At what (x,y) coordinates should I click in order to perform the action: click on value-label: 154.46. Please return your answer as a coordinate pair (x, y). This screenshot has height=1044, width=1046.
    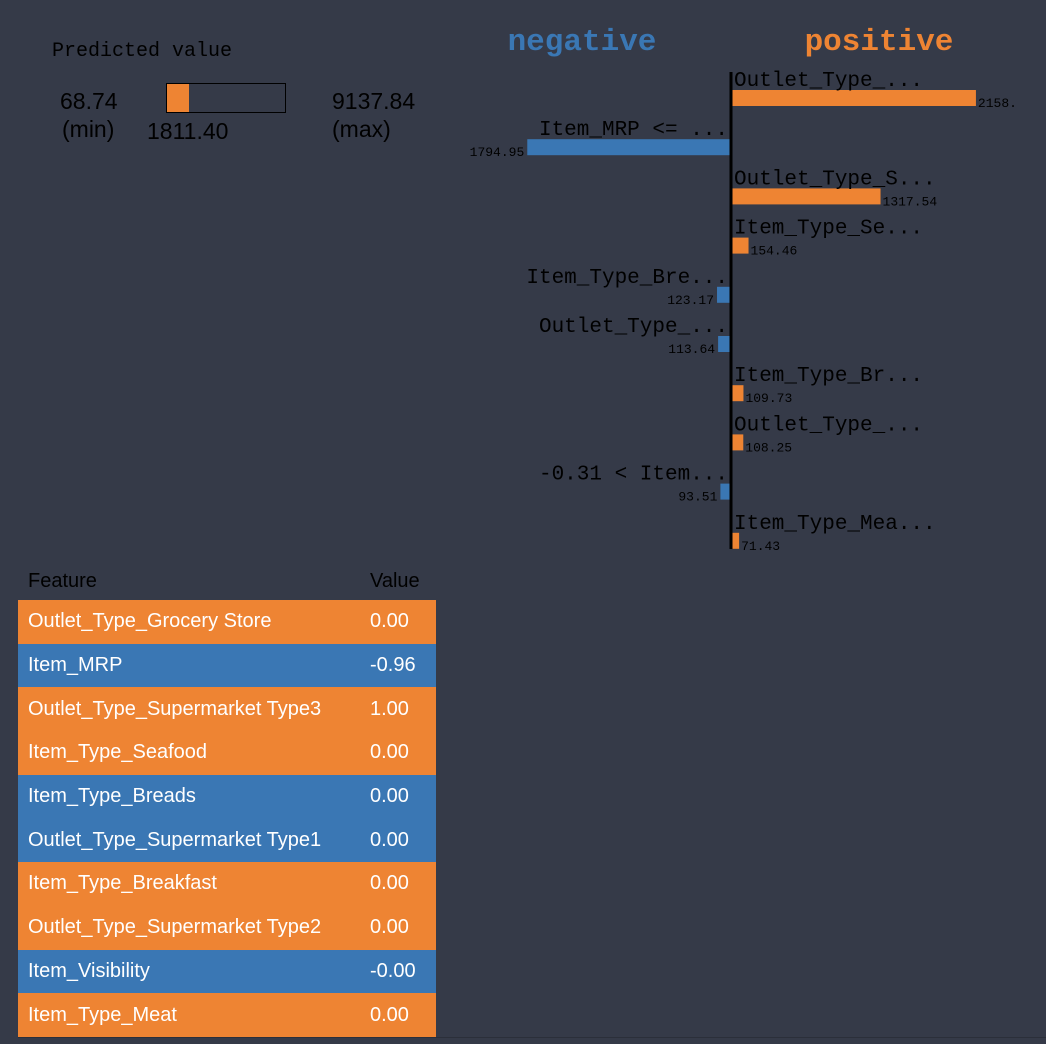
    Looking at the image, I should click on (774, 251).